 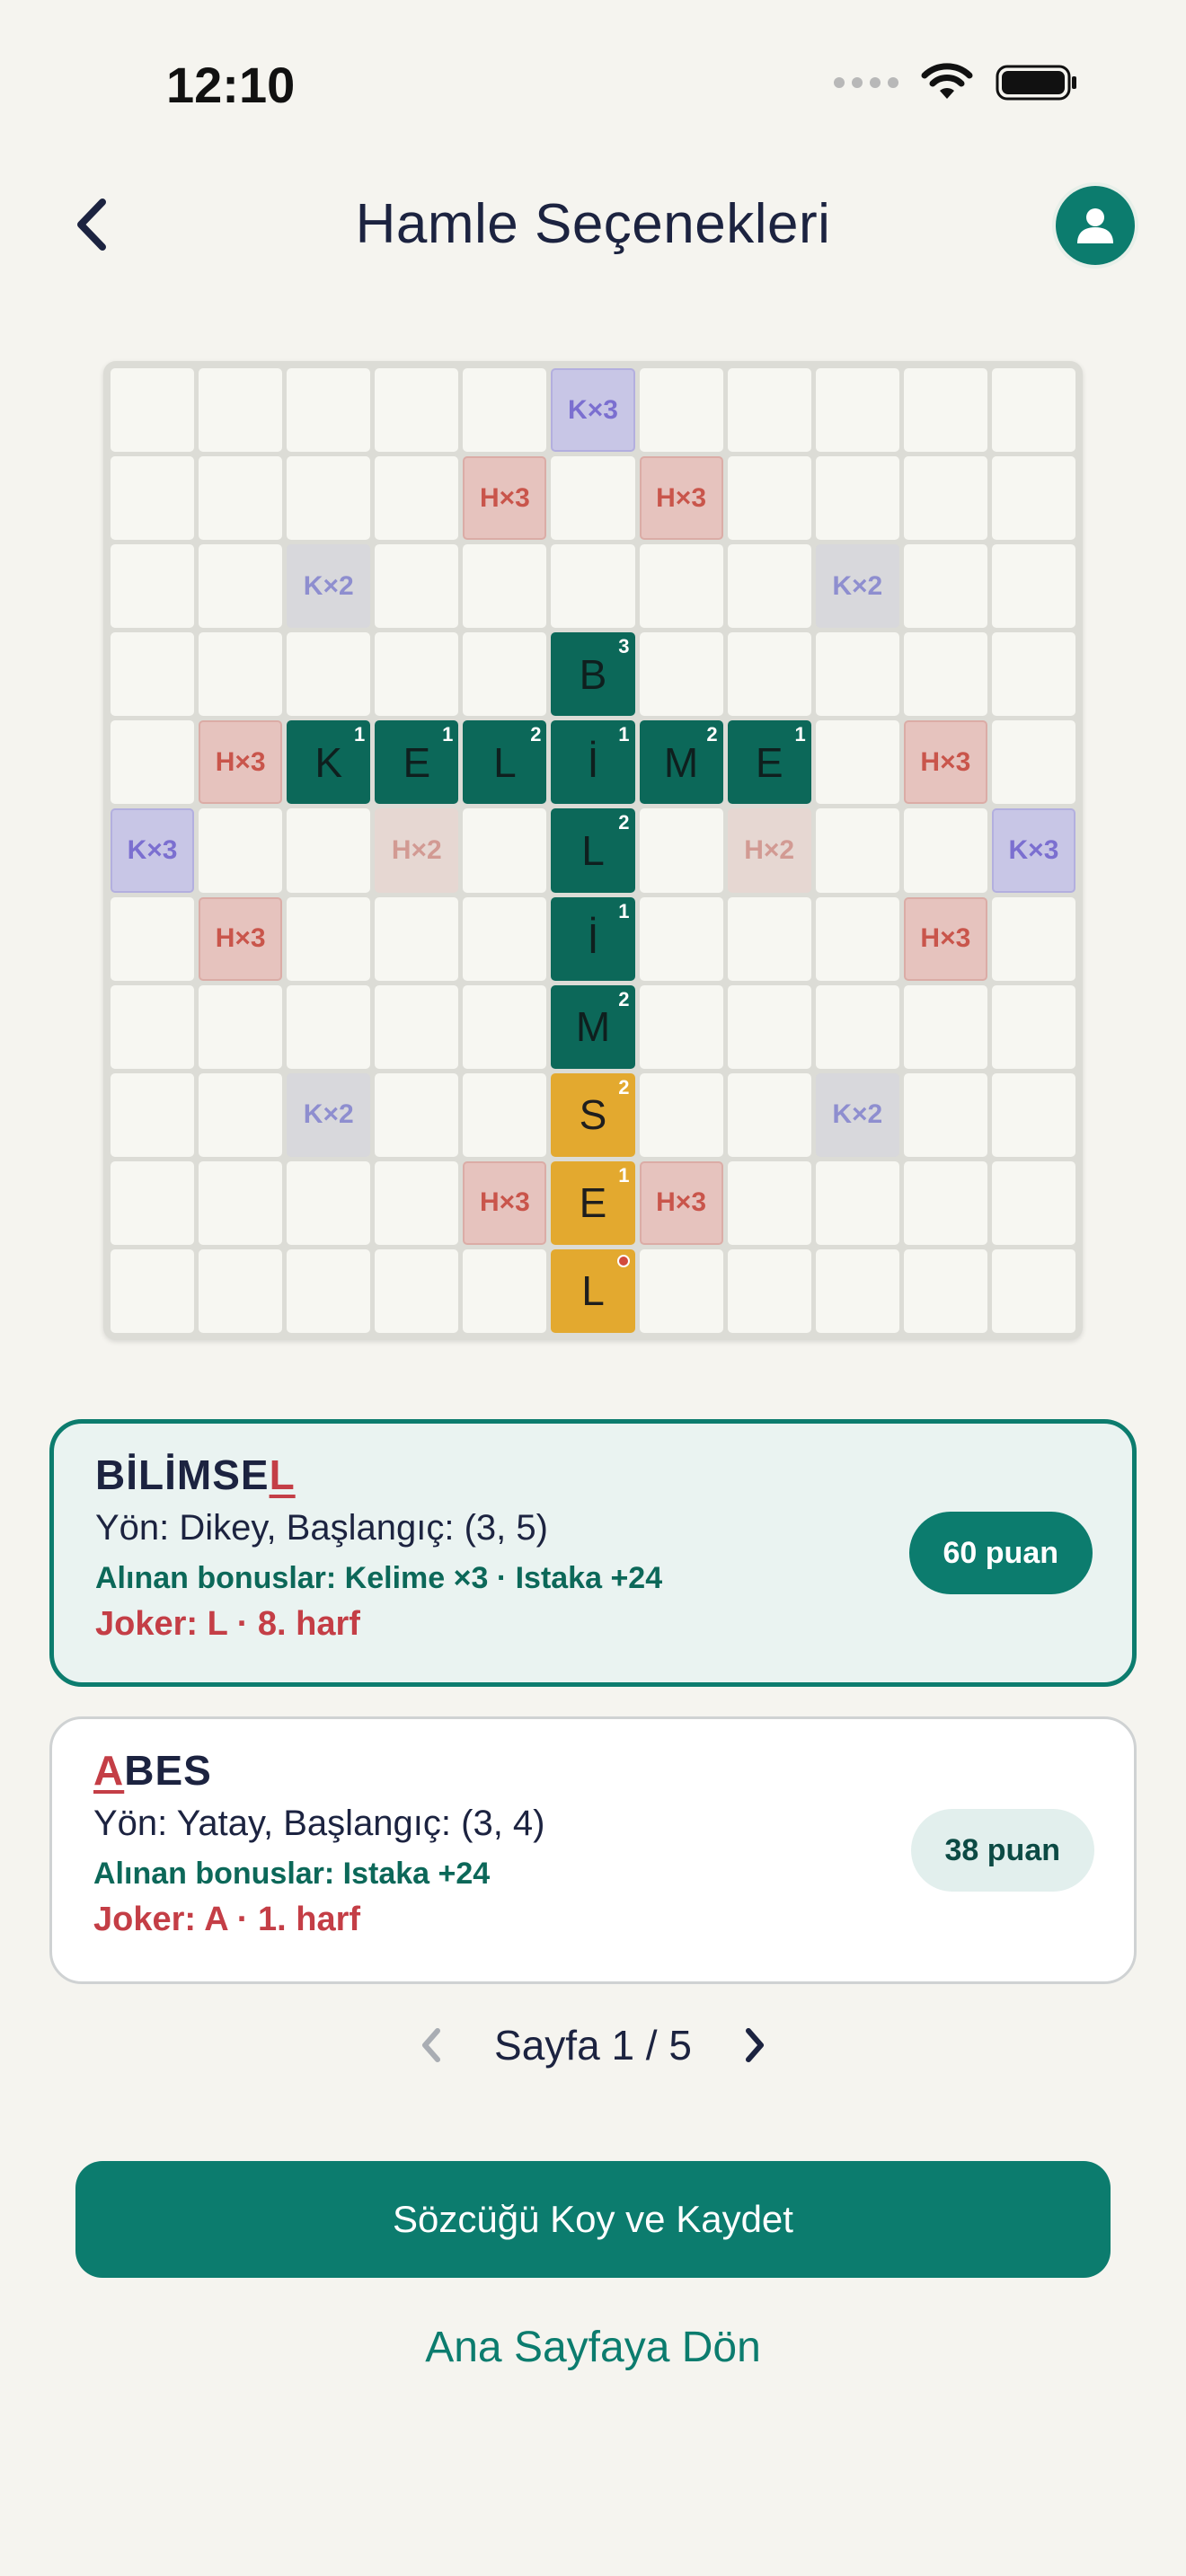 What do you see at coordinates (593, 1026) in the screenshot?
I see `letter-tile: M2` at bounding box center [593, 1026].